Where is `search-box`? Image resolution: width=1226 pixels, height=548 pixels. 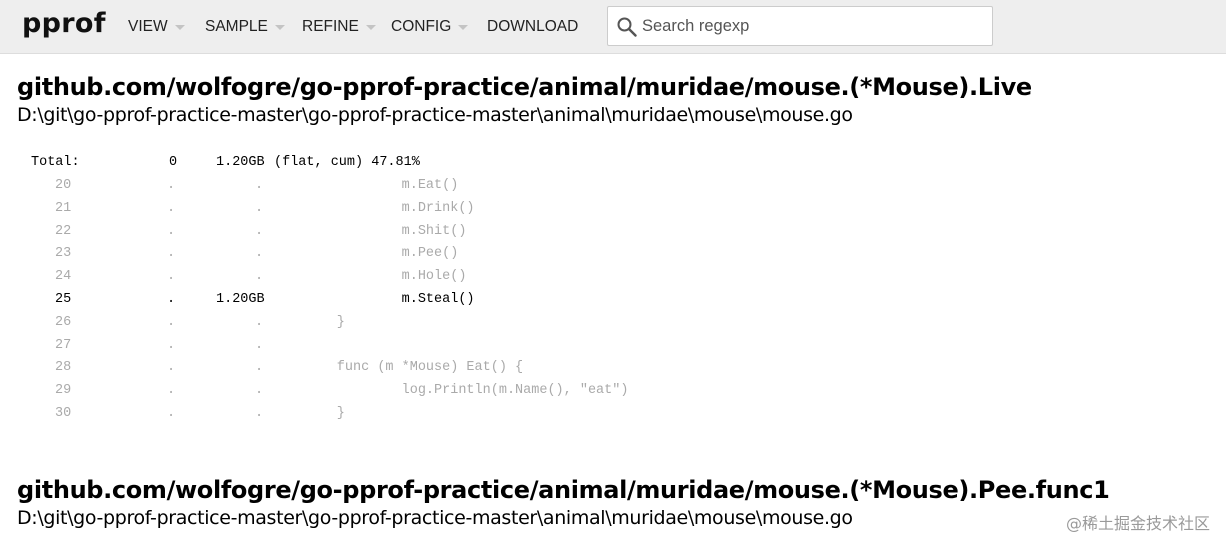 search-box is located at coordinates (800, 26).